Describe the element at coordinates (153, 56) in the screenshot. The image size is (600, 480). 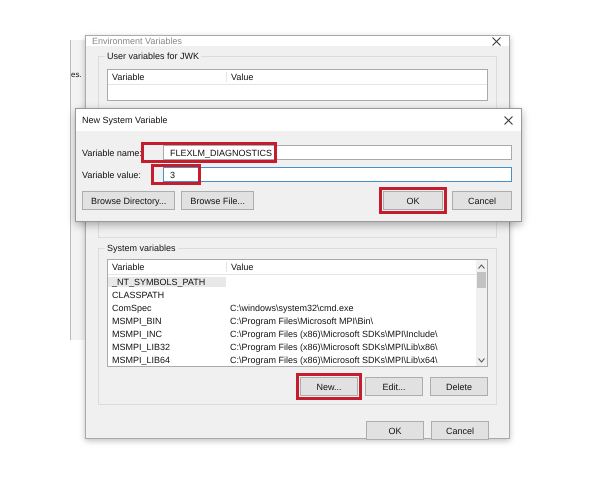
I see `group-label: User variables for JWK` at that location.